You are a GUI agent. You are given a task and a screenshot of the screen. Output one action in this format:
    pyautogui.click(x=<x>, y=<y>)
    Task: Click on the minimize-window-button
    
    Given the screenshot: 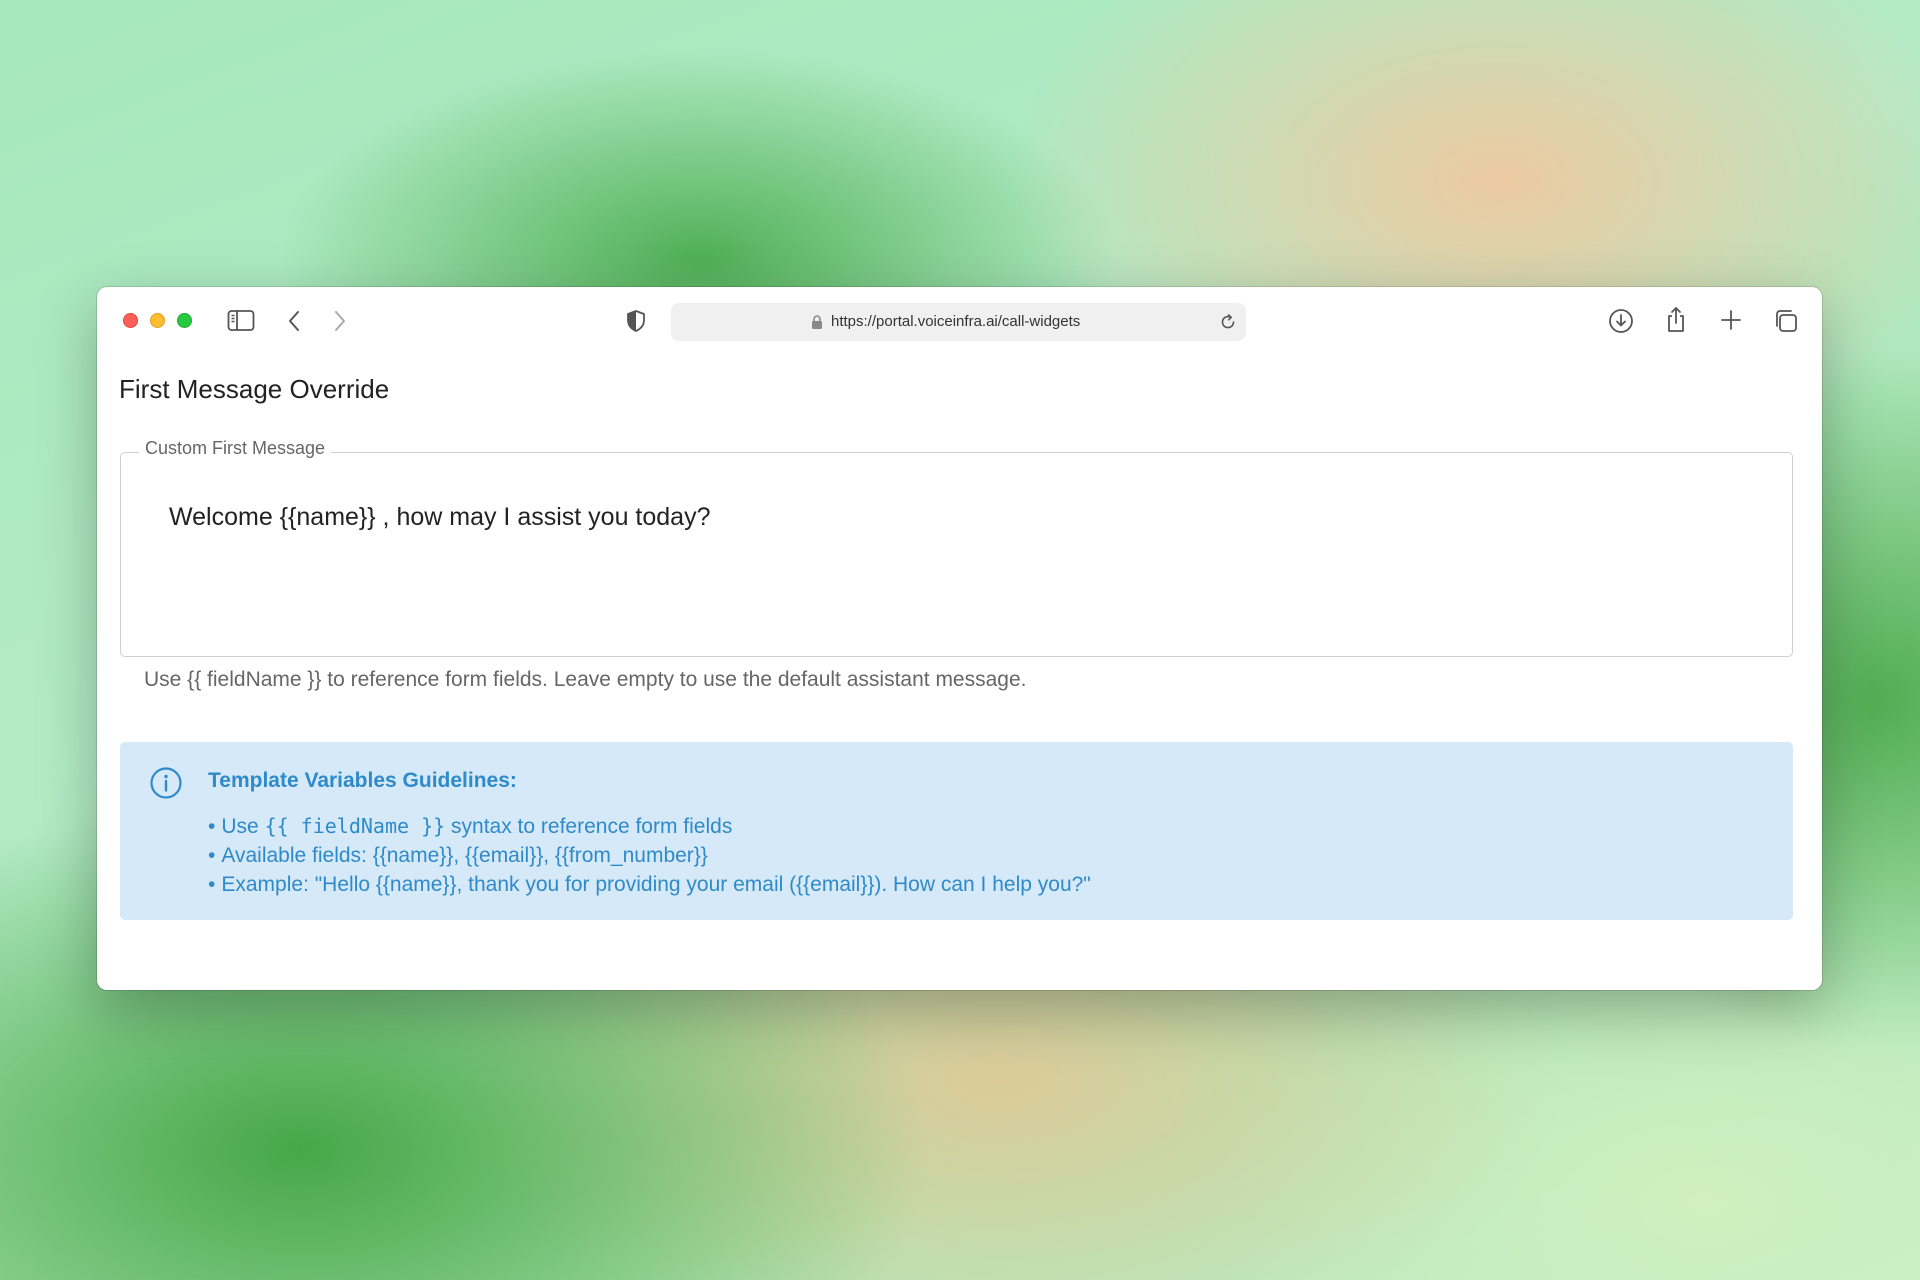 What is the action you would take?
    pyautogui.click(x=157, y=320)
    